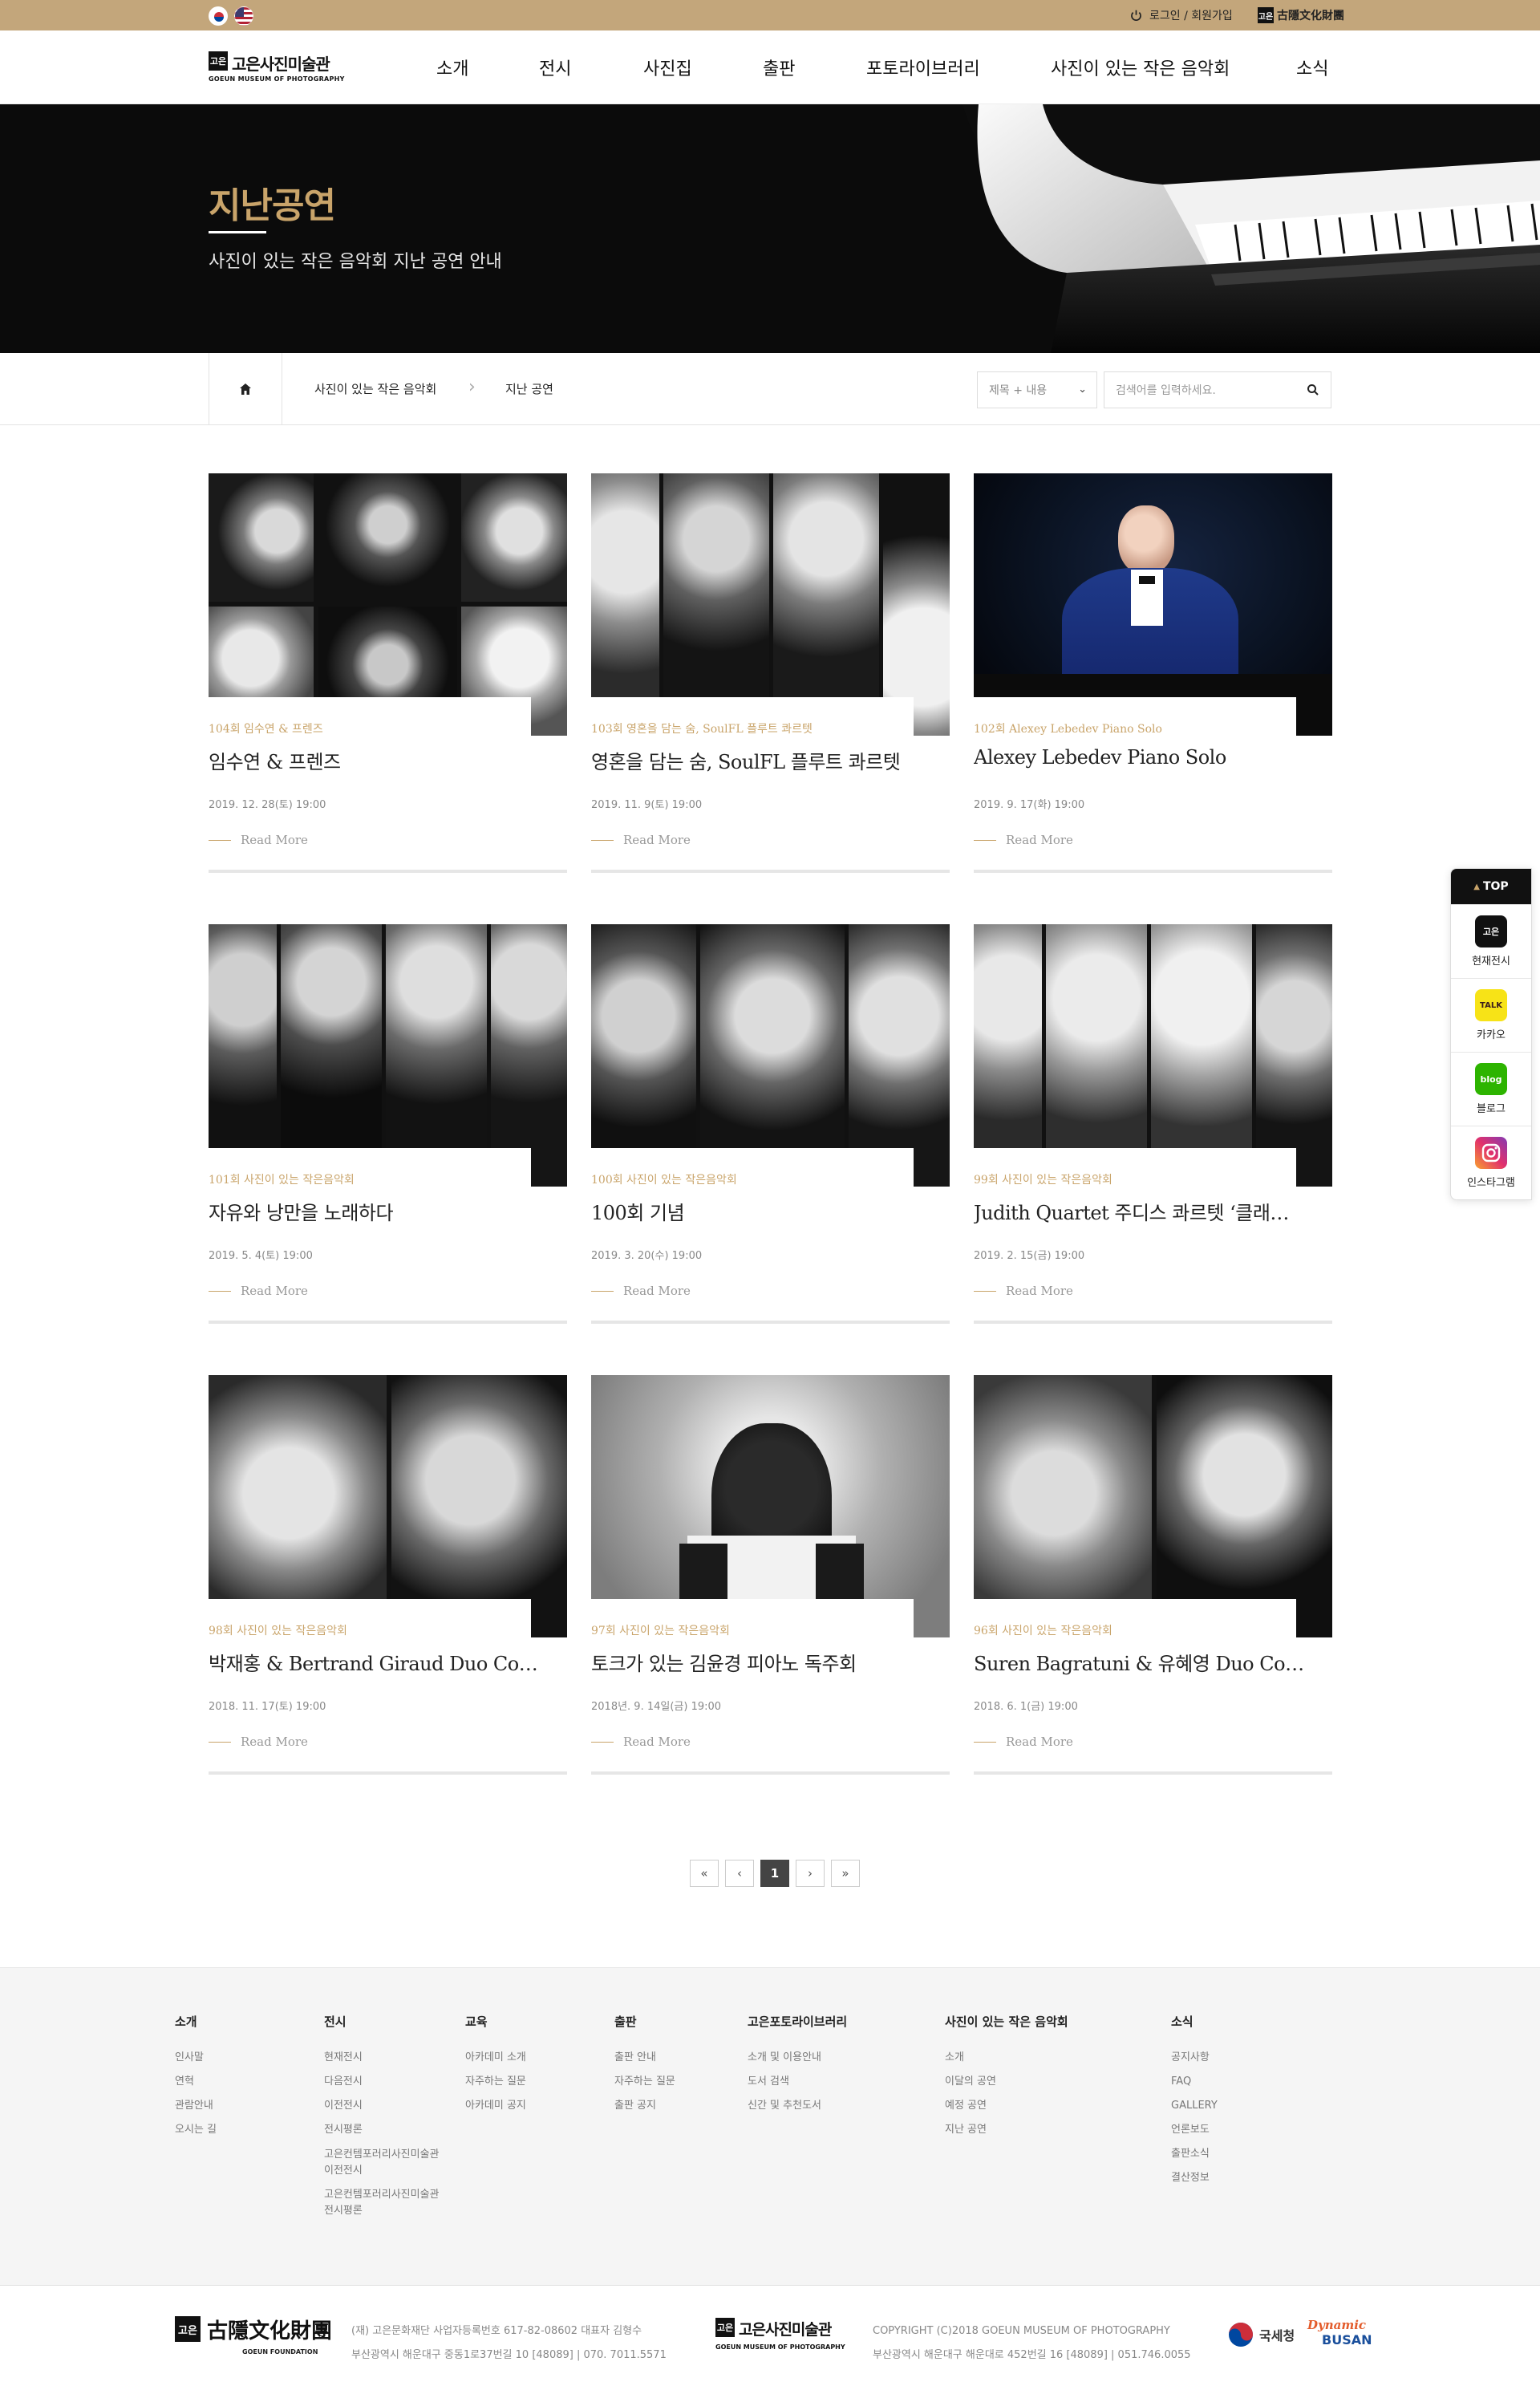 The width and height of the screenshot is (1540, 2390). I want to click on search-type-select: 제목 + 내용 ⌄, so click(1037, 390).